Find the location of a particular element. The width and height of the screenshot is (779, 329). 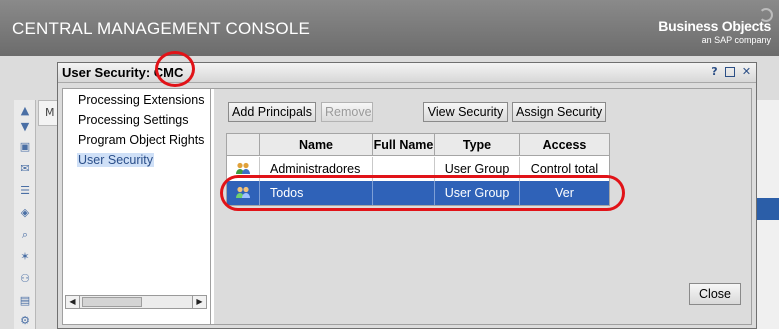

table-row: Administradores User Group Control total is located at coordinates (418, 169).